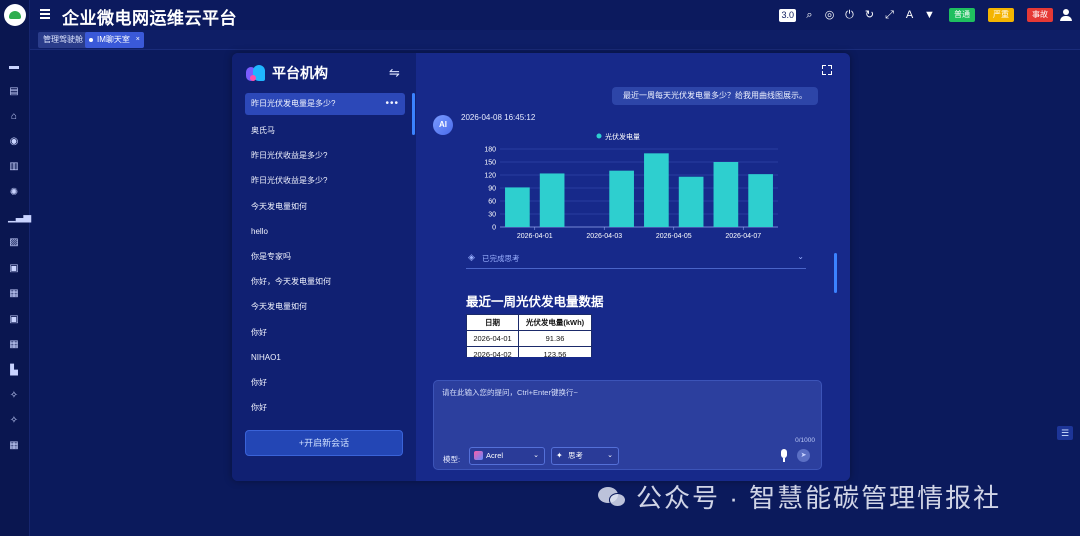 The width and height of the screenshot is (1080, 536). What do you see at coordinates (19, 218) in the screenshot?
I see `signal-icon: ▁▃▅` at bounding box center [19, 218].